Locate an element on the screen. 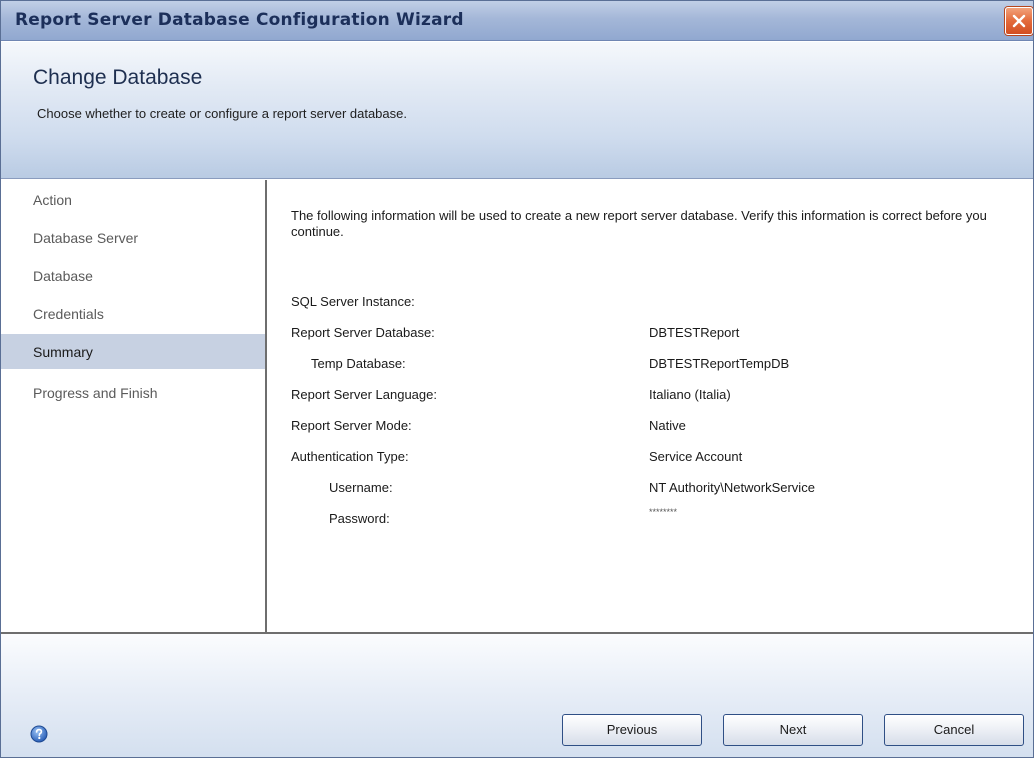  sidebar-item-summary: Summary is located at coordinates (133, 351).